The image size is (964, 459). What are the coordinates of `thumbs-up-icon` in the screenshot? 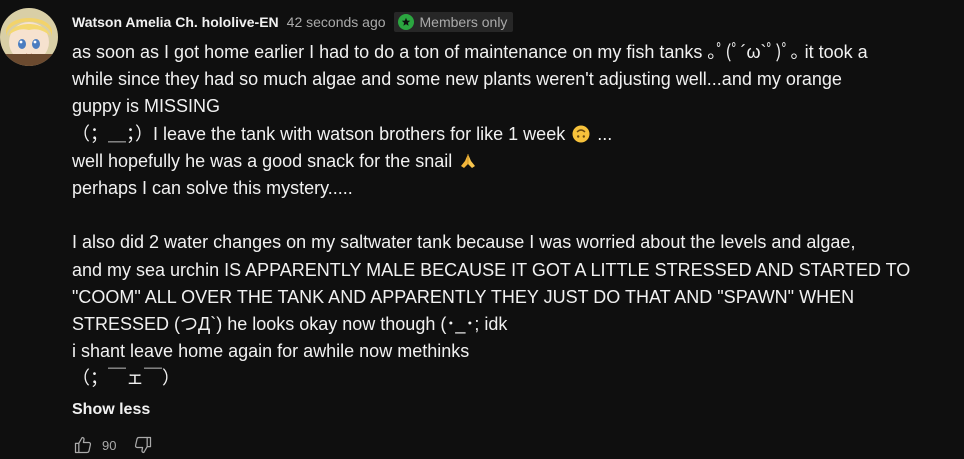 It's located at (83, 445).